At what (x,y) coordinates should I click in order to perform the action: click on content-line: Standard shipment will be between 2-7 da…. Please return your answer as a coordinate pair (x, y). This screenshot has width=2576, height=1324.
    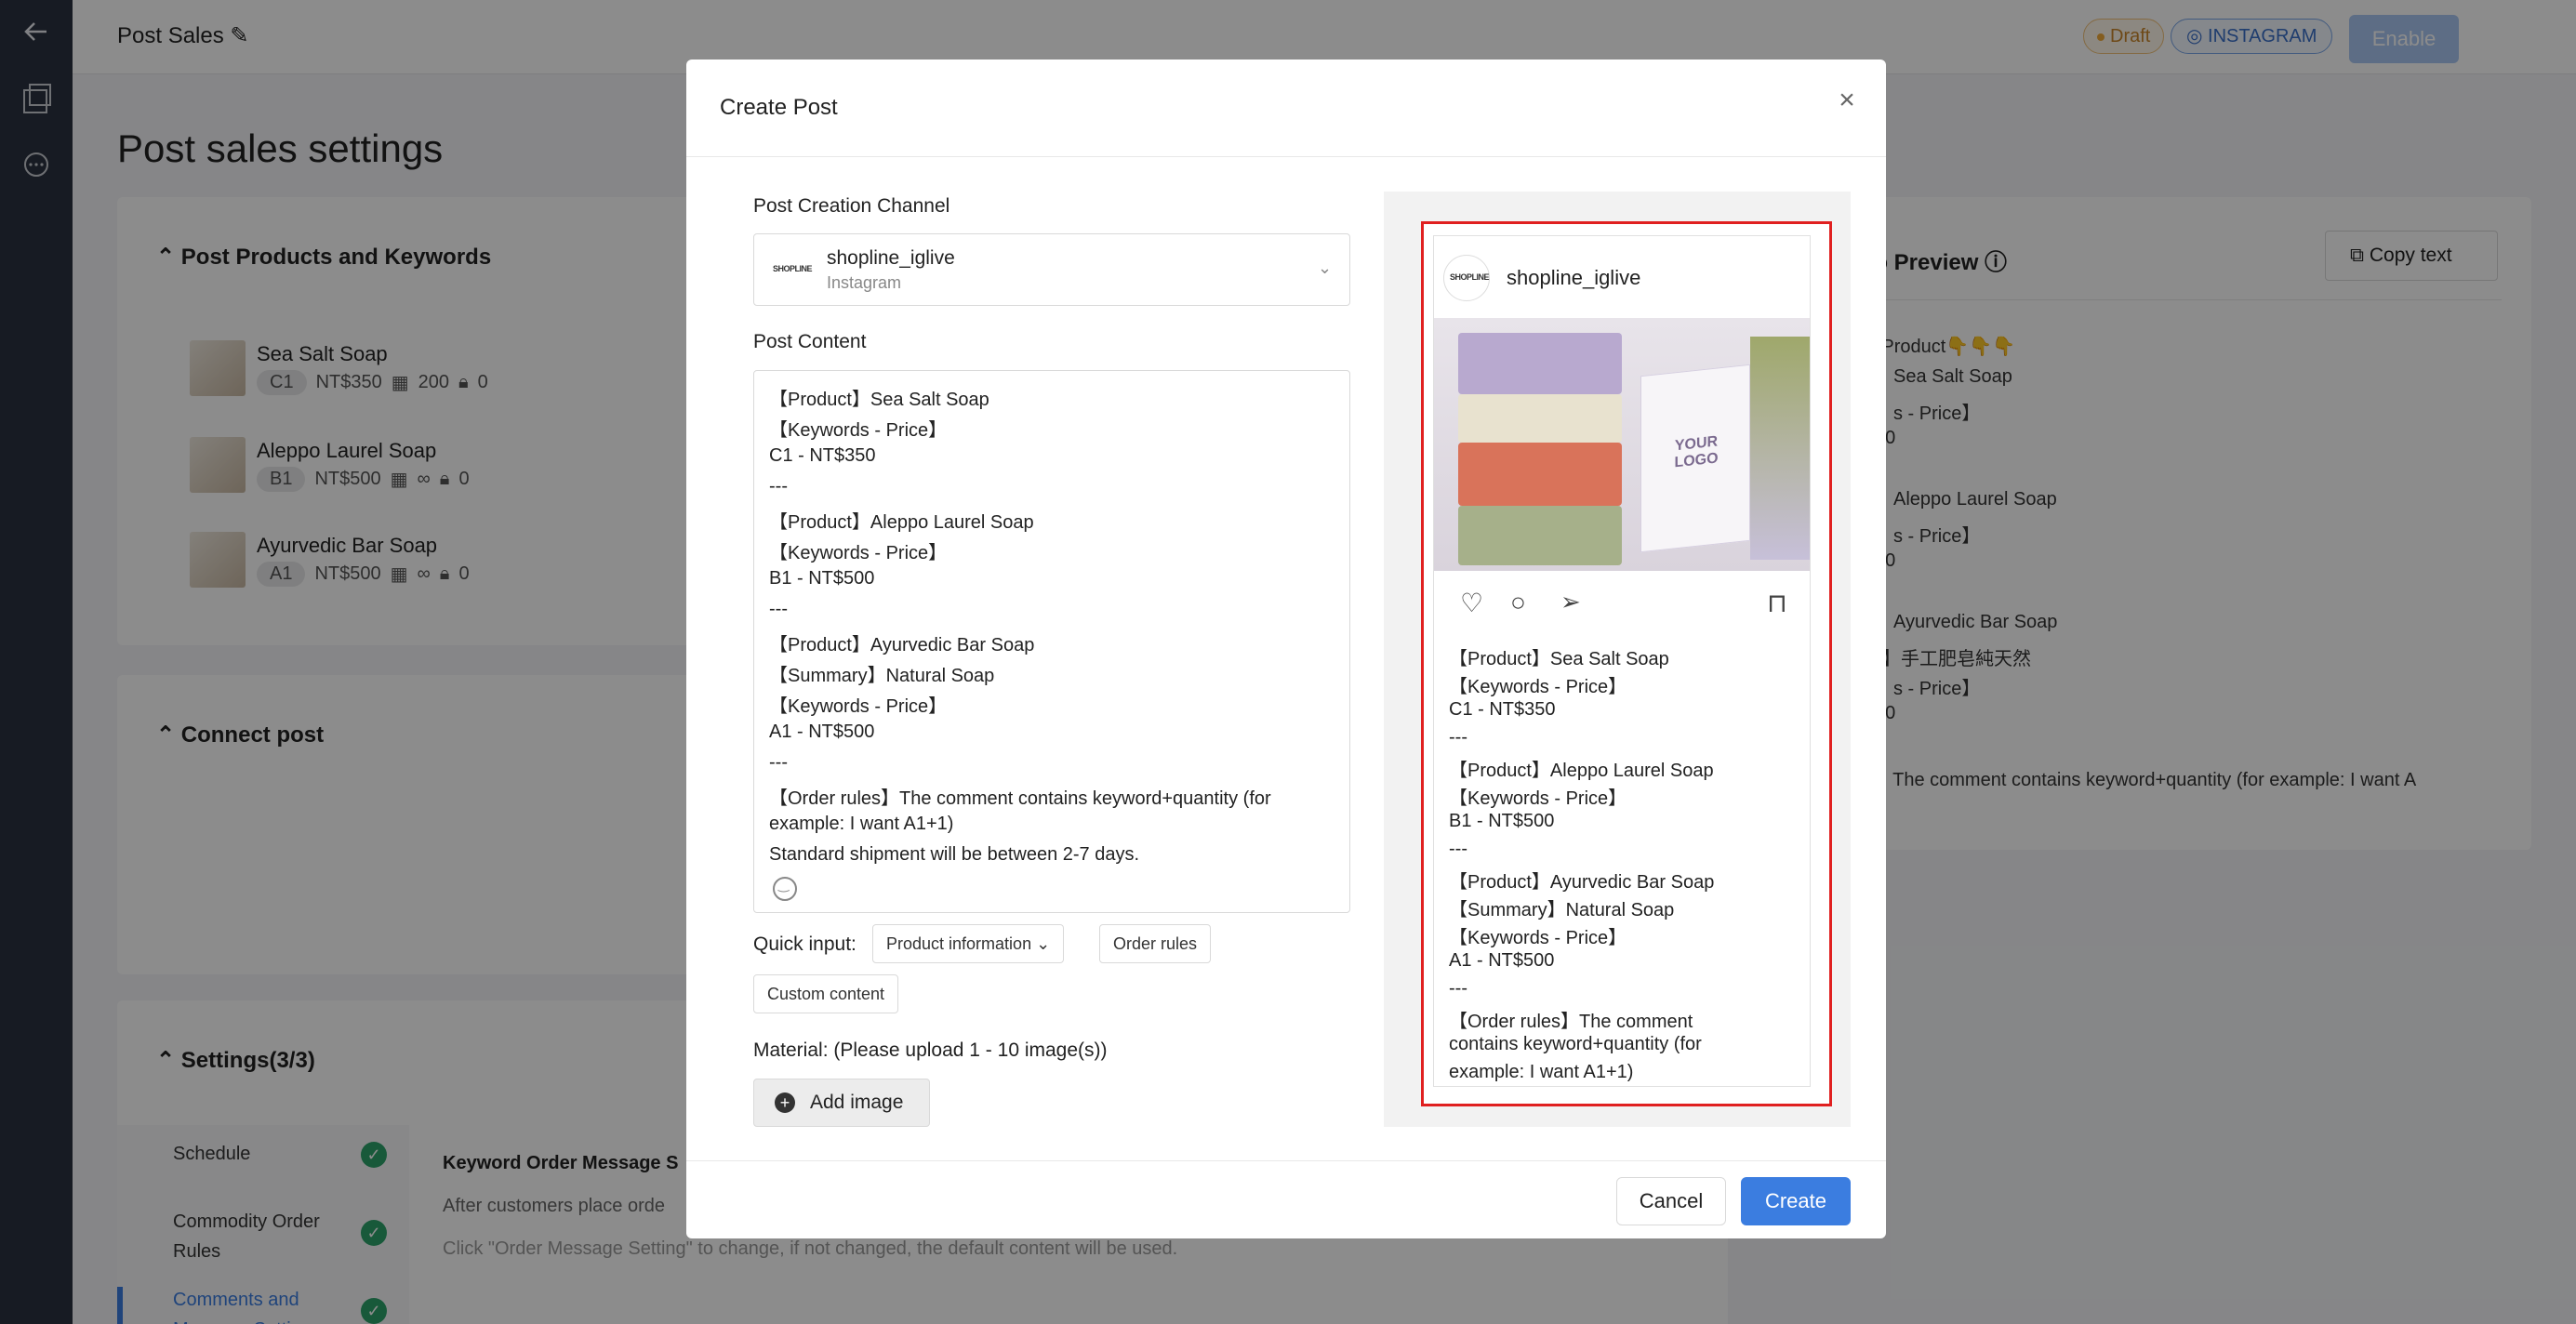
    Looking at the image, I should click on (954, 854).